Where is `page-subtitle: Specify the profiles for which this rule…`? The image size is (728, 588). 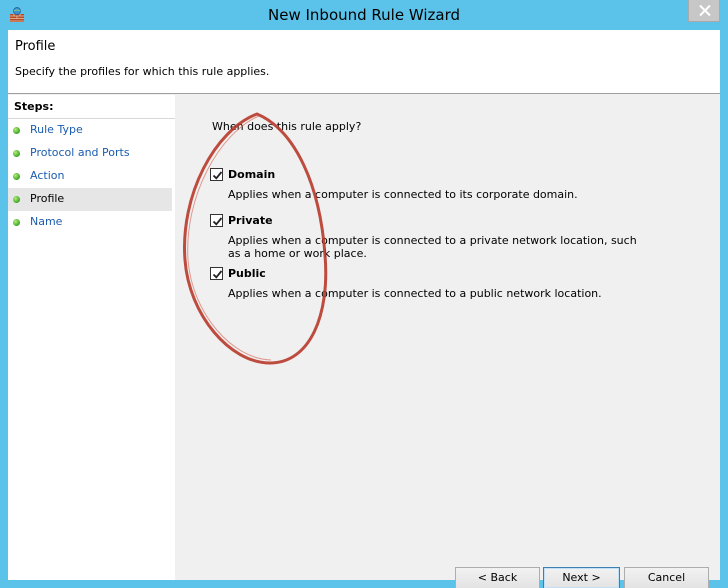 page-subtitle: Specify the profiles for which this rule… is located at coordinates (142, 71).